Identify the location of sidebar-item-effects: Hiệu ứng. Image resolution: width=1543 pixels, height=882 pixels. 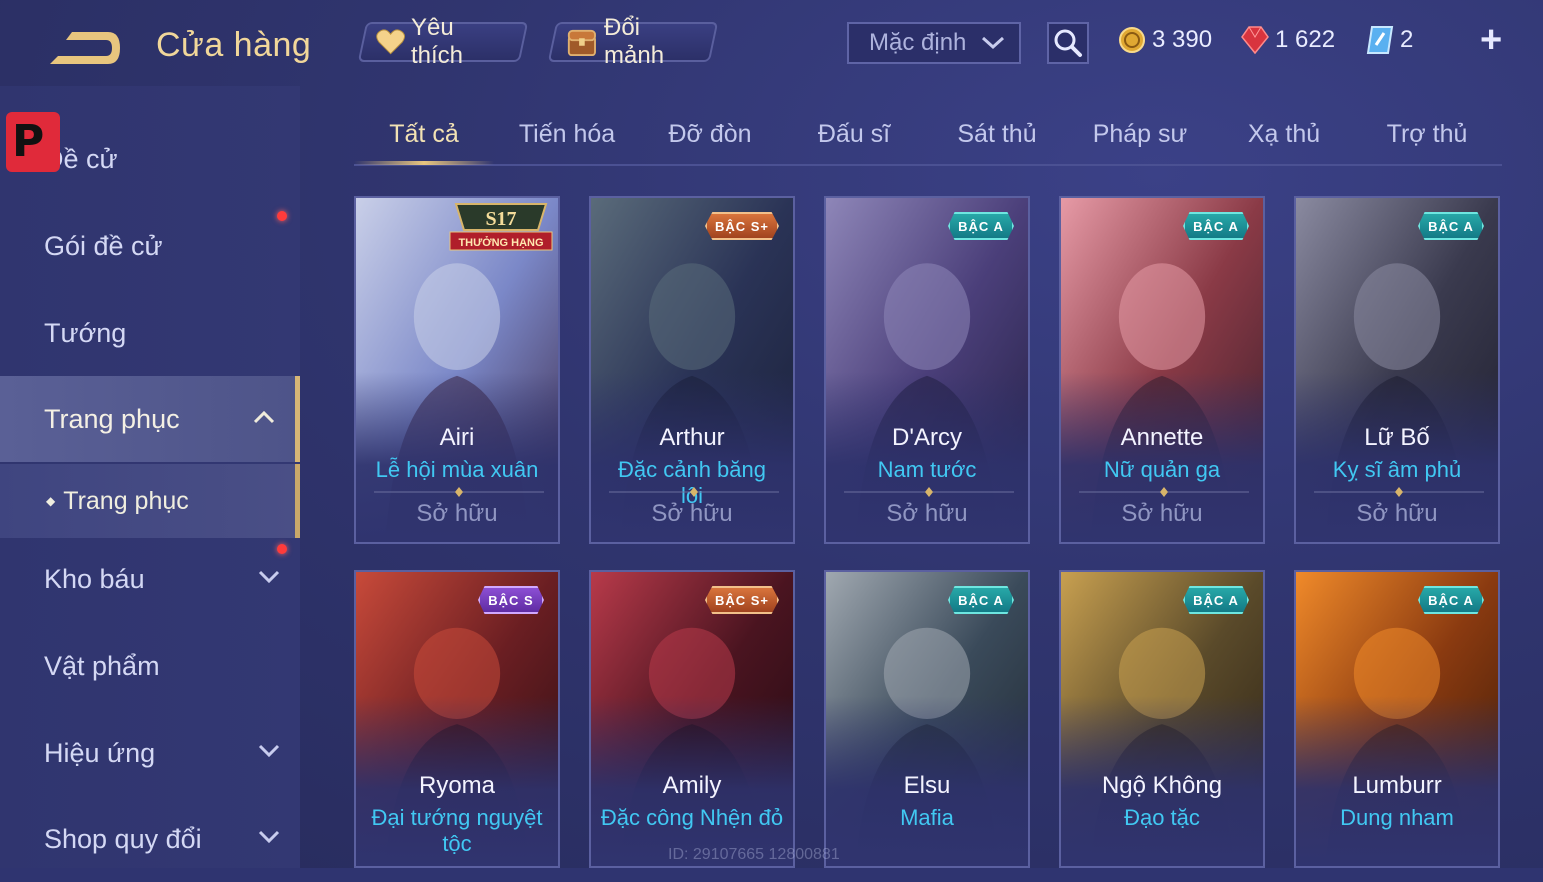
(150, 753).